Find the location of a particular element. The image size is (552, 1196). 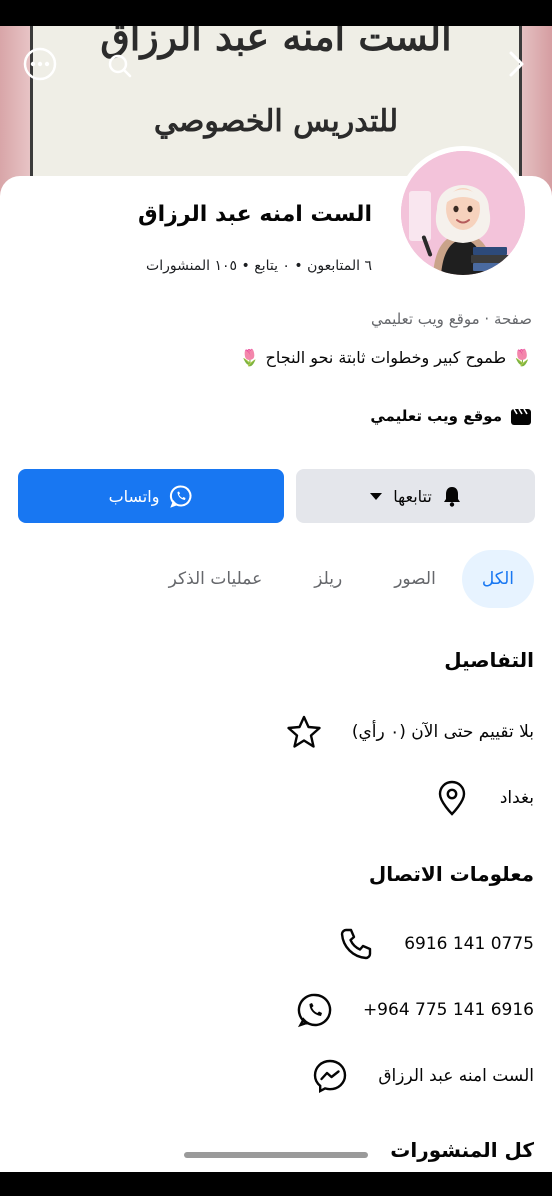

profile-tabs: الكل الصور ريلز عمليات الذكر is located at coordinates (276, 579).